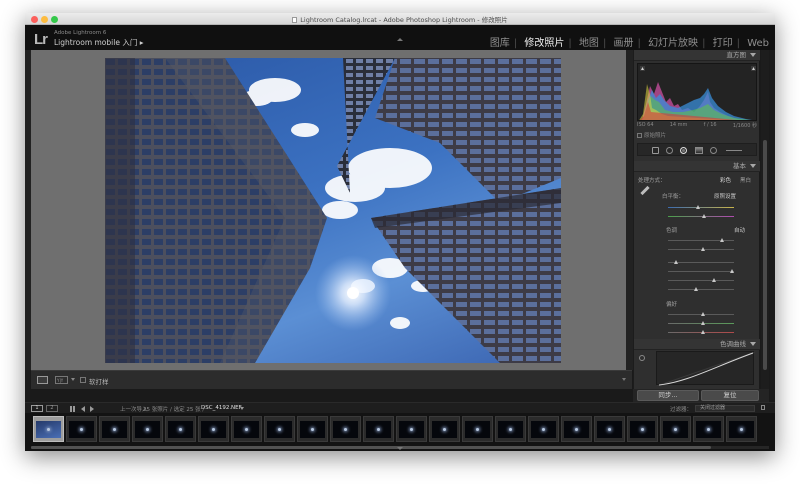  Describe the element at coordinates (697, 271) in the screenshot. I see `shadows-slider` at that location.